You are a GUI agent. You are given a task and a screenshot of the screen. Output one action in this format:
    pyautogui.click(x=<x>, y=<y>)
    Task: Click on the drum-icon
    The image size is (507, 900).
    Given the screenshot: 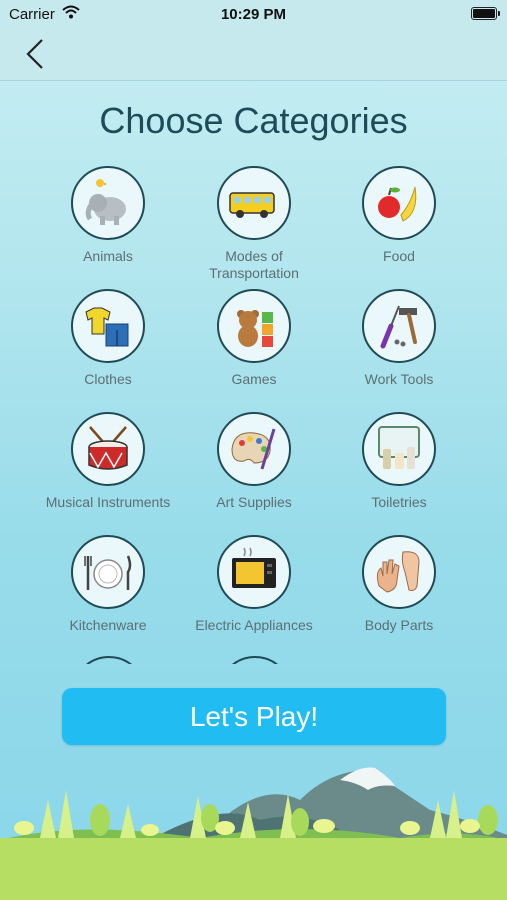 What is the action you would take?
    pyautogui.click(x=108, y=449)
    